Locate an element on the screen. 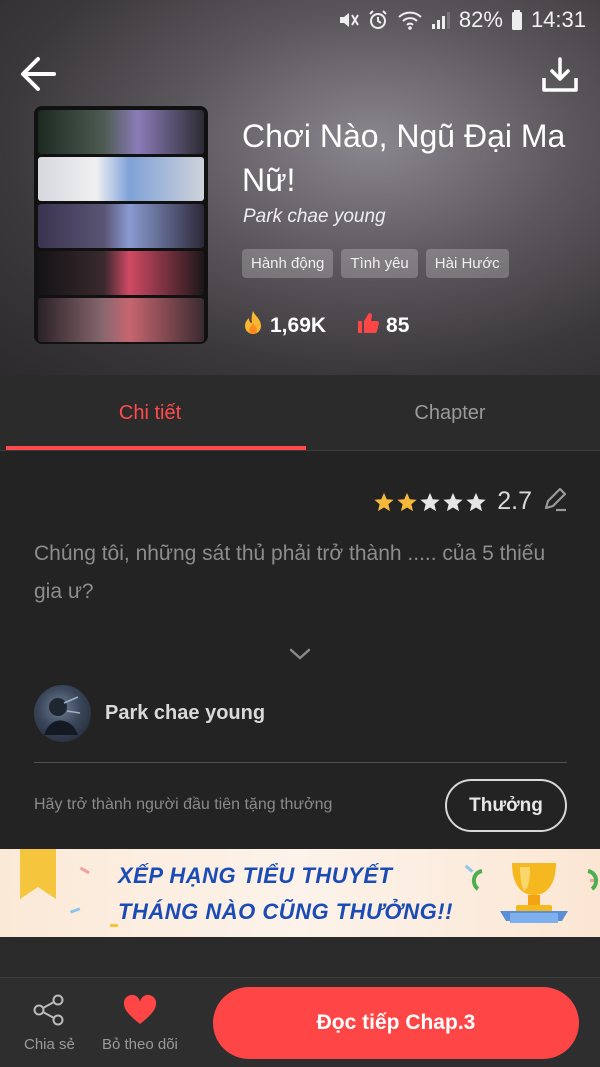  unfollow-label: Bỏ theo dõi is located at coordinates (140, 1044).